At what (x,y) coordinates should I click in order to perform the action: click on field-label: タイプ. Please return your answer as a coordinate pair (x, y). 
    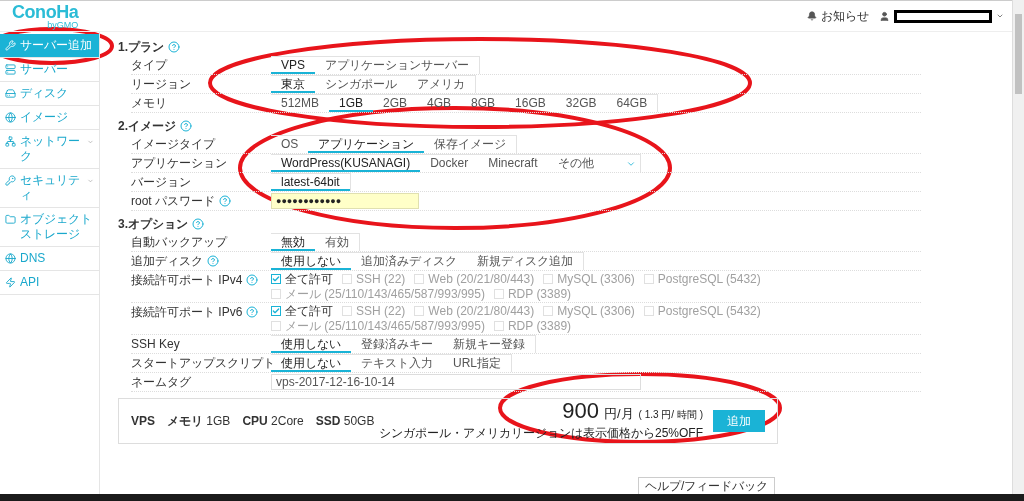
    Looking at the image, I should click on (149, 65).